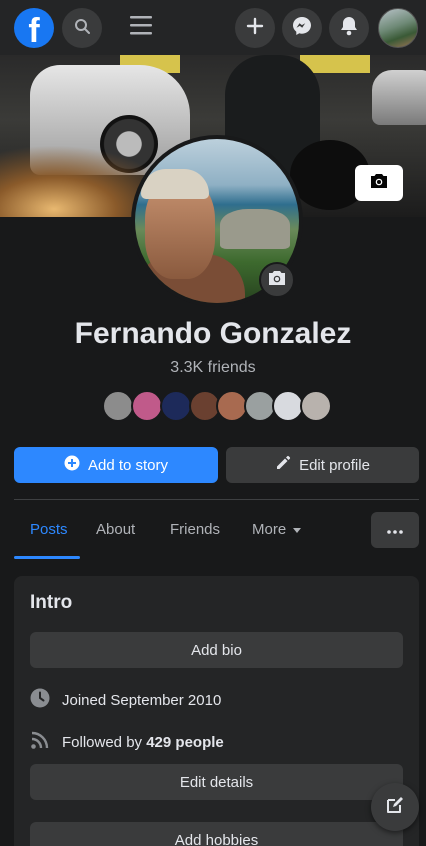 Image resolution: width=426 pixels, height=846 pixels. I want to click on profile-tabs: Posts About Friends More, so click(216, 534).